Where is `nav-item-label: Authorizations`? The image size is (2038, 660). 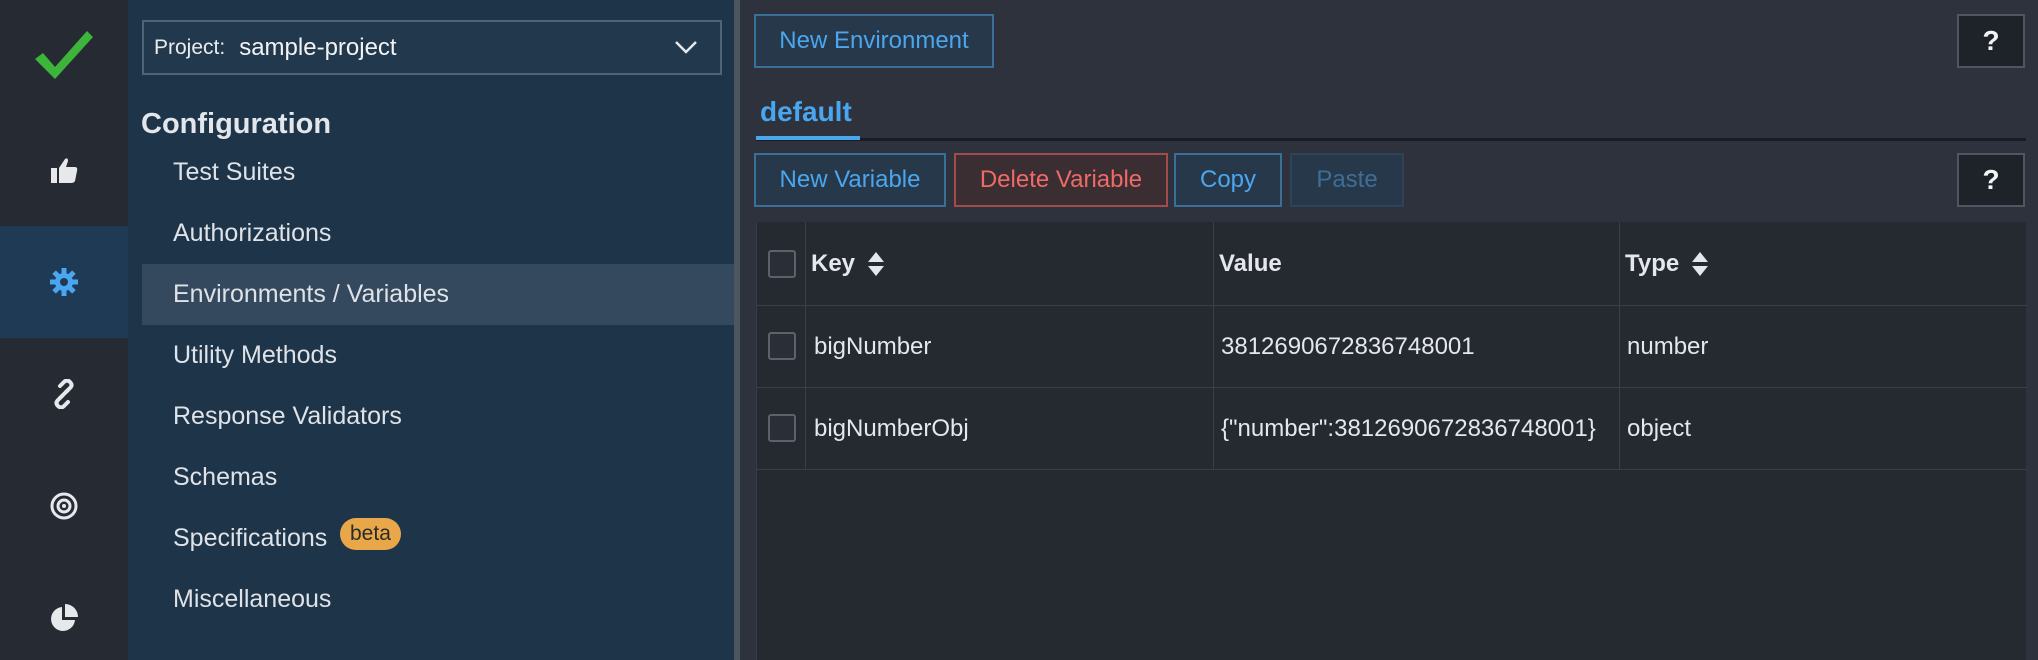
nav-item-label: Authorizations is located at coordinates (252, 233).